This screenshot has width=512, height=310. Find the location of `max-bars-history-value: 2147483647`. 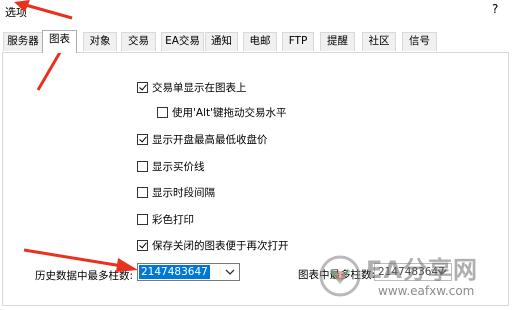

max-bars-history-value: 2147483647 is located at coordinates (174, 272).